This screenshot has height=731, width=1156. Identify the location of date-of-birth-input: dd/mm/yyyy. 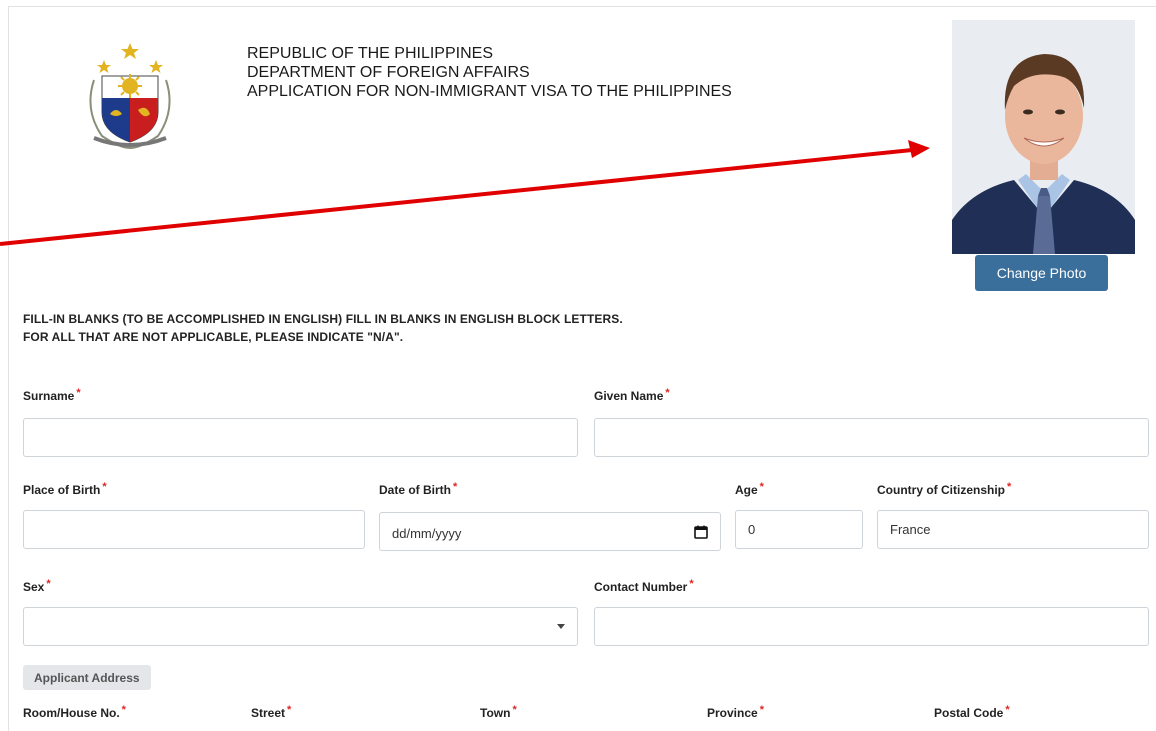
(550, 531).